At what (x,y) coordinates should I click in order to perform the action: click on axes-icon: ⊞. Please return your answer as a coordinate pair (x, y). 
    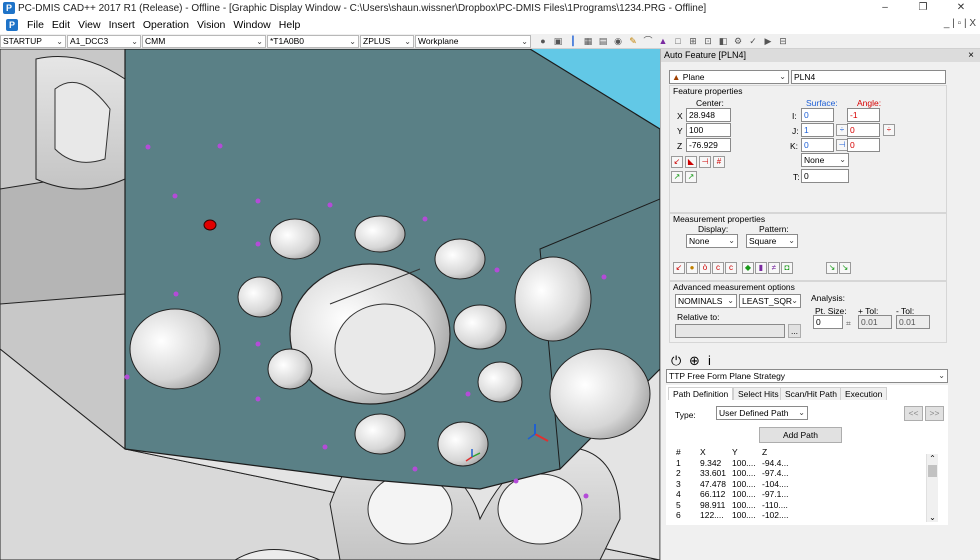
    Looking at the image, I should click on (693, 41).